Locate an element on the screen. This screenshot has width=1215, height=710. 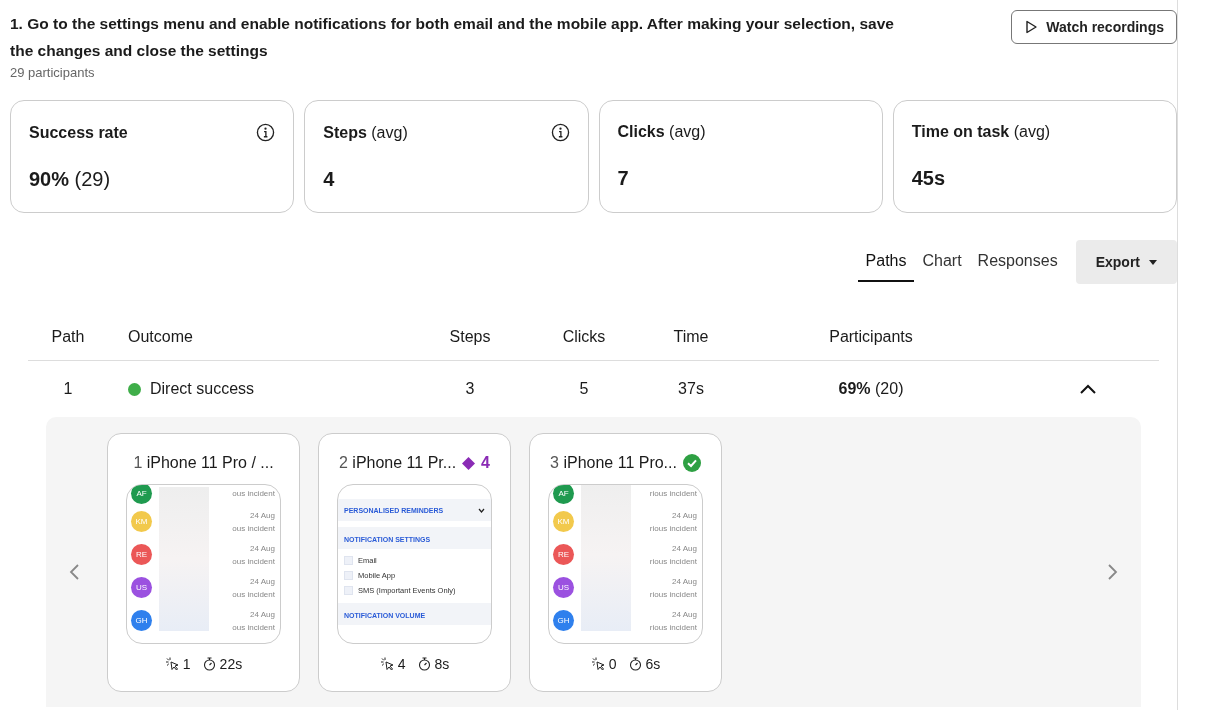
view-tab: Chart is located at coordinates (942, 262).